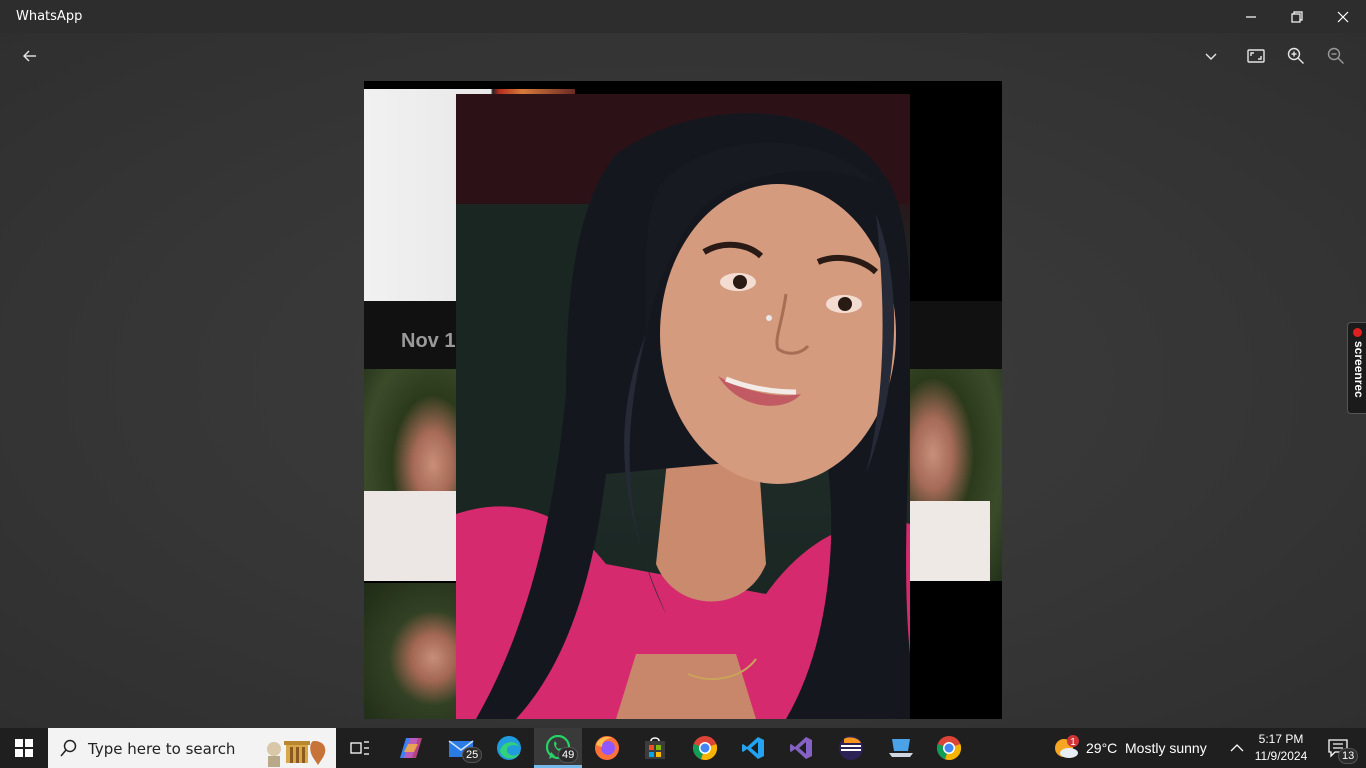 The image size is (1366, 768). What do you see at coordinates (1348, 756) in the screenshot?
I see `notification-count: 13` at bounding box center [1348, 756].